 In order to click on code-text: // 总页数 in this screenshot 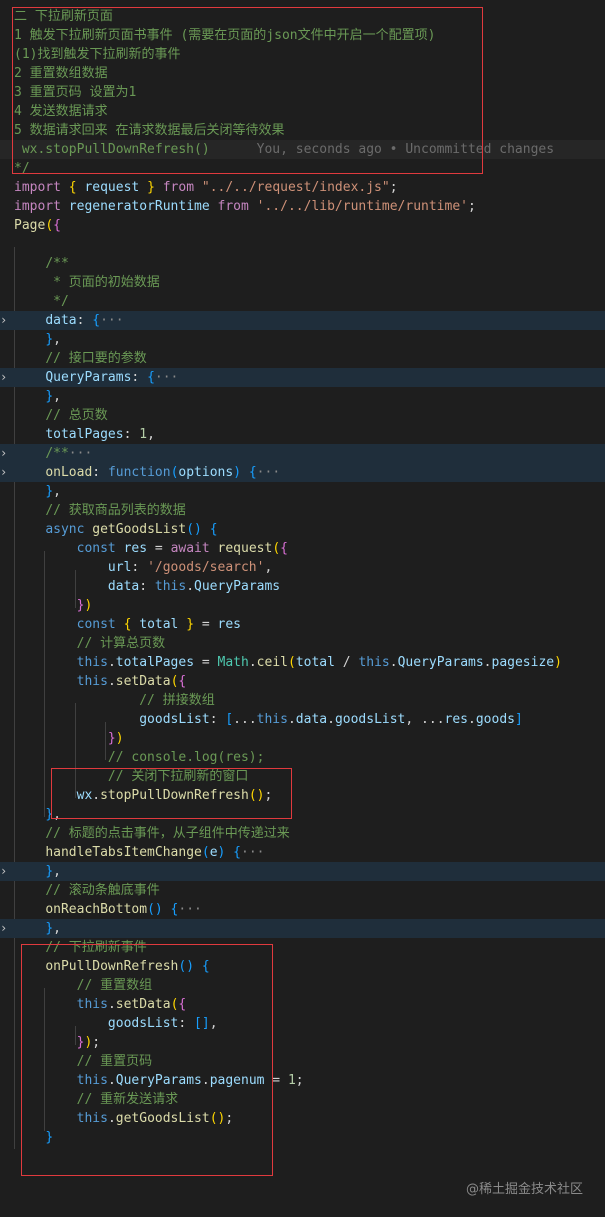, I will do `click(60, 415)`.